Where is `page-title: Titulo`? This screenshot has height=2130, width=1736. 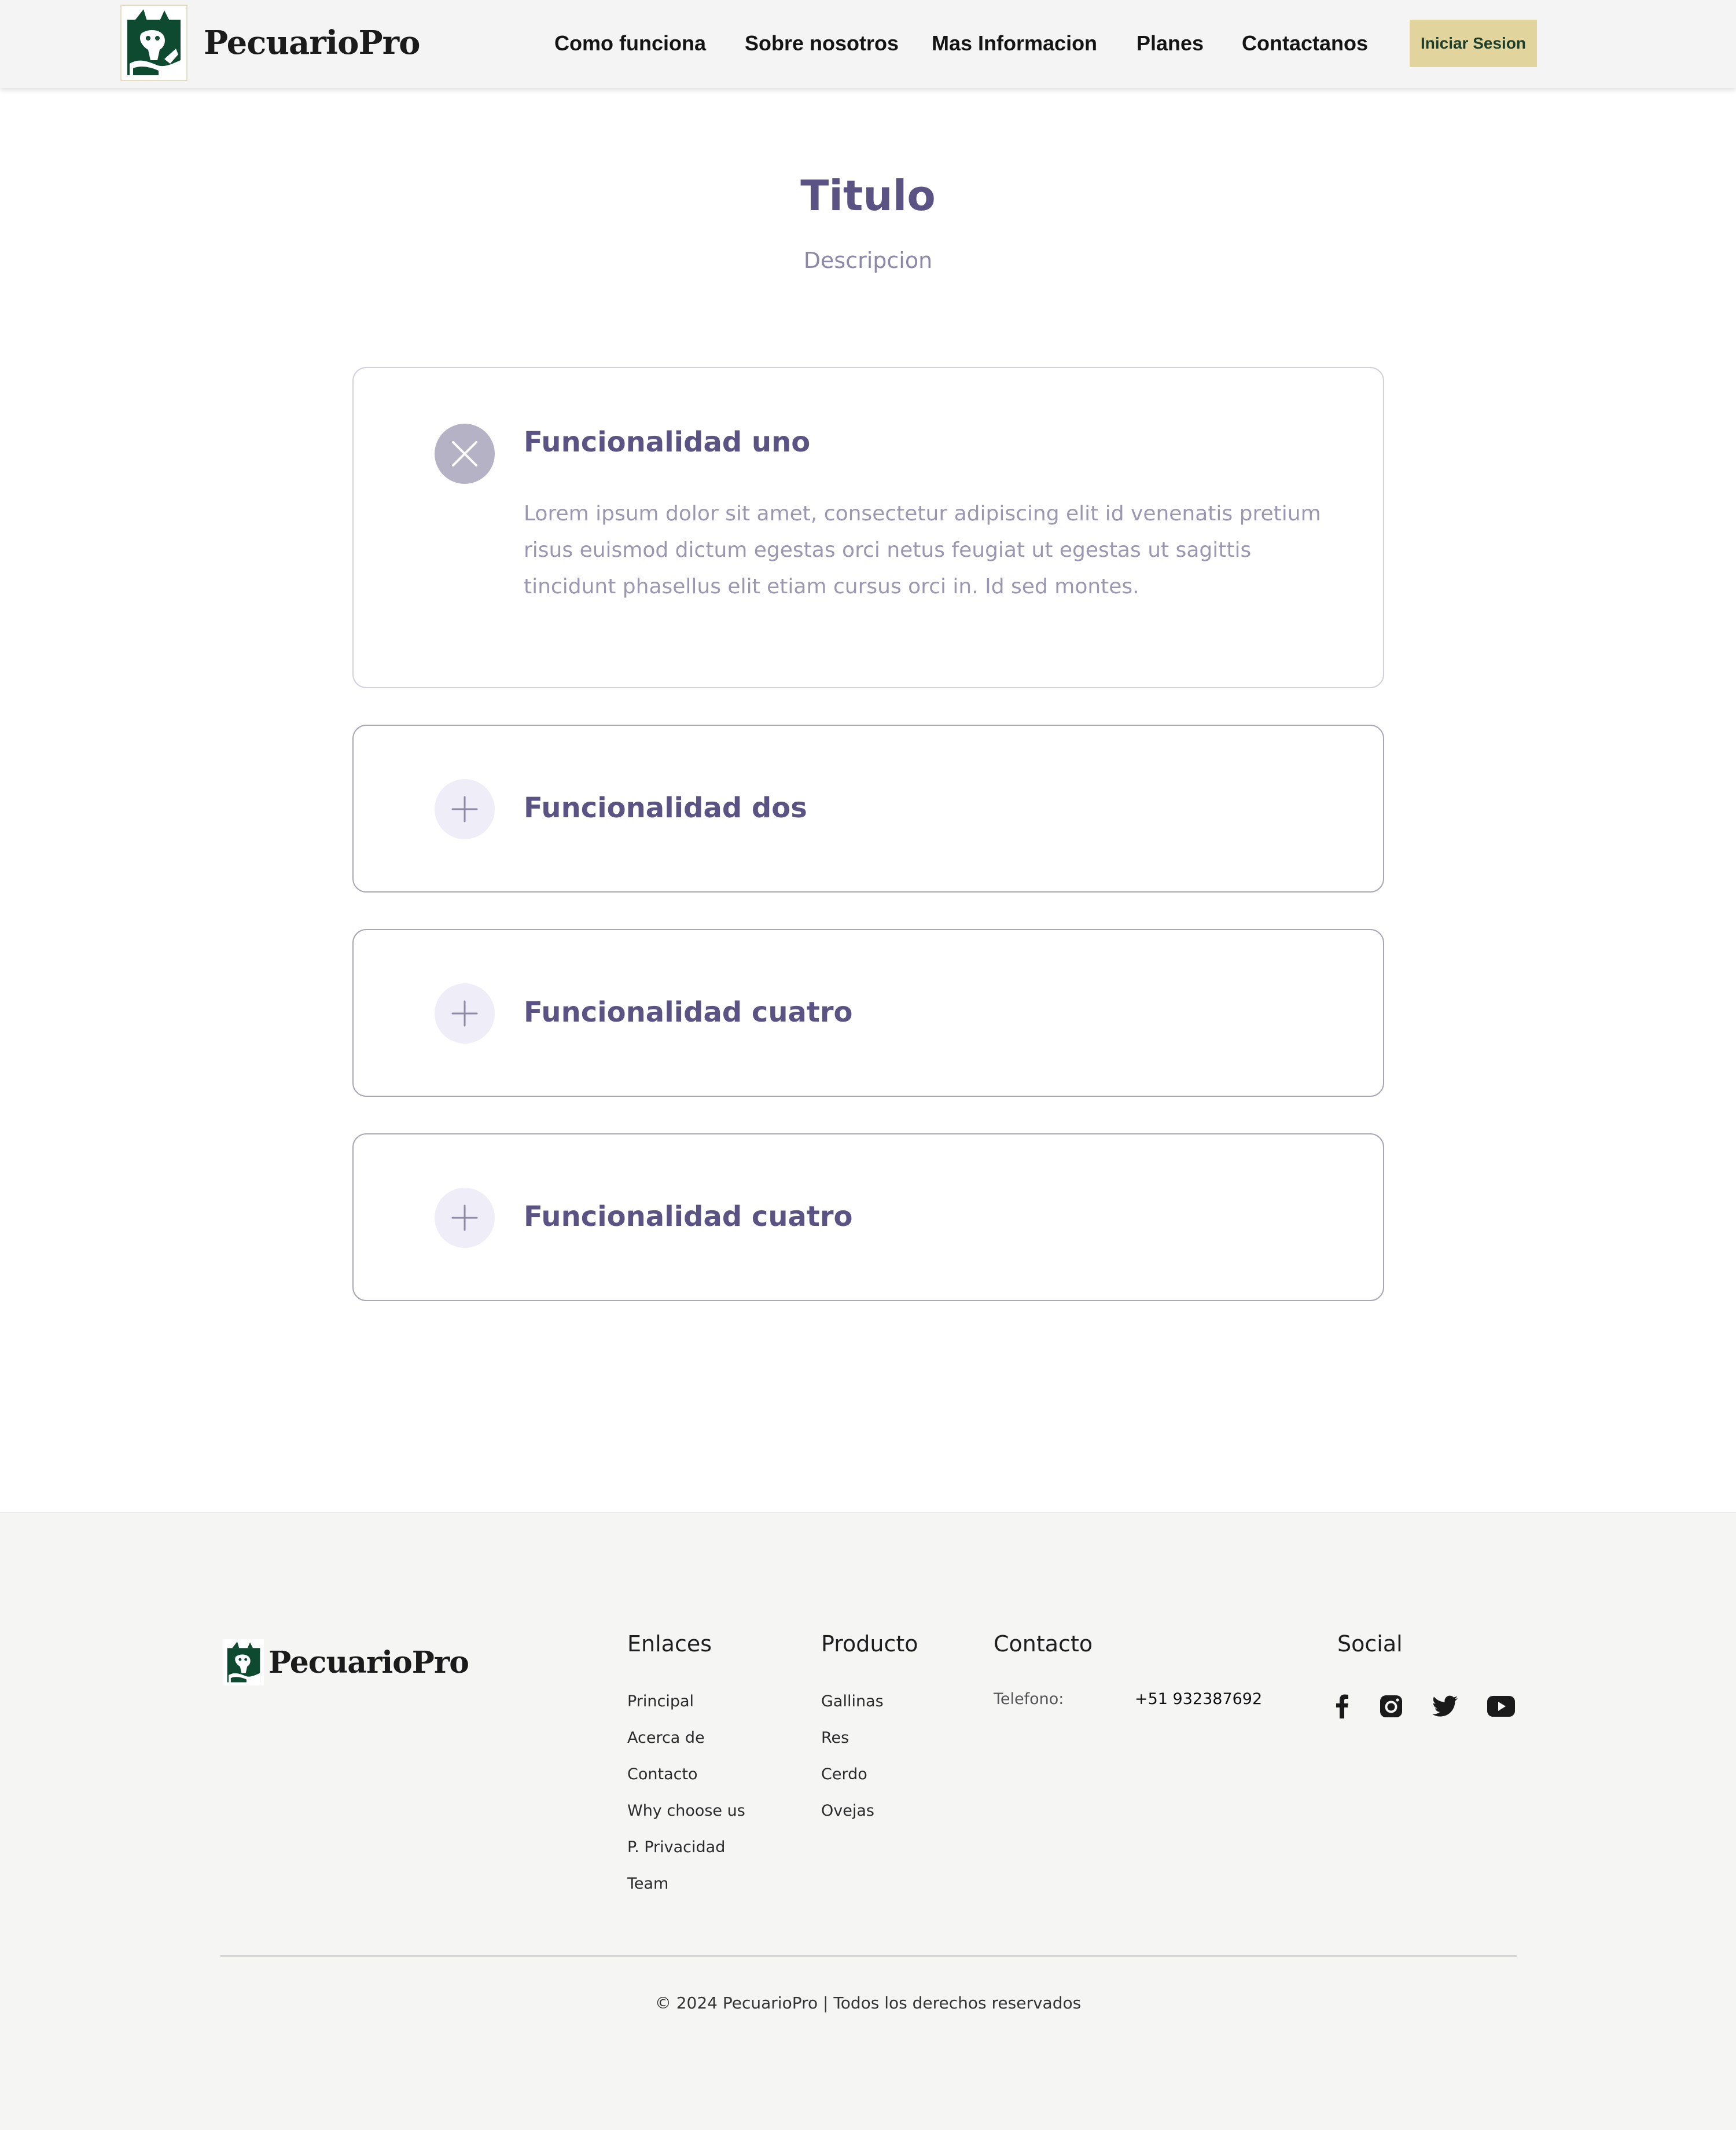 page-title: Titulo is located at coordinates (868, 195).